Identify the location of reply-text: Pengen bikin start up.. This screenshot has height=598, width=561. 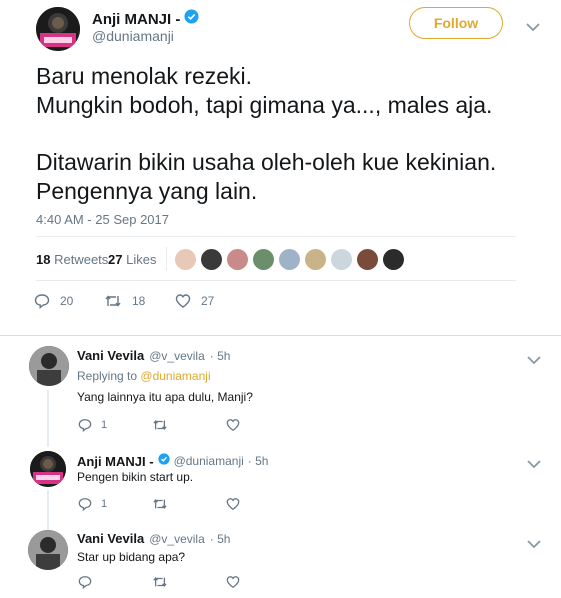
(135, 477).